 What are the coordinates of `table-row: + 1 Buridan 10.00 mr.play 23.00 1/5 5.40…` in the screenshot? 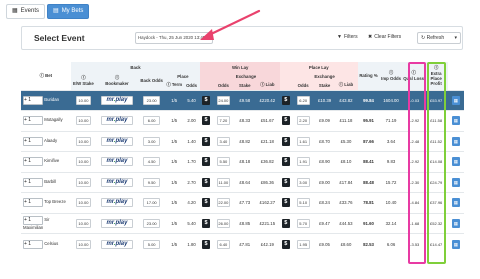 It's located at (242, 100).